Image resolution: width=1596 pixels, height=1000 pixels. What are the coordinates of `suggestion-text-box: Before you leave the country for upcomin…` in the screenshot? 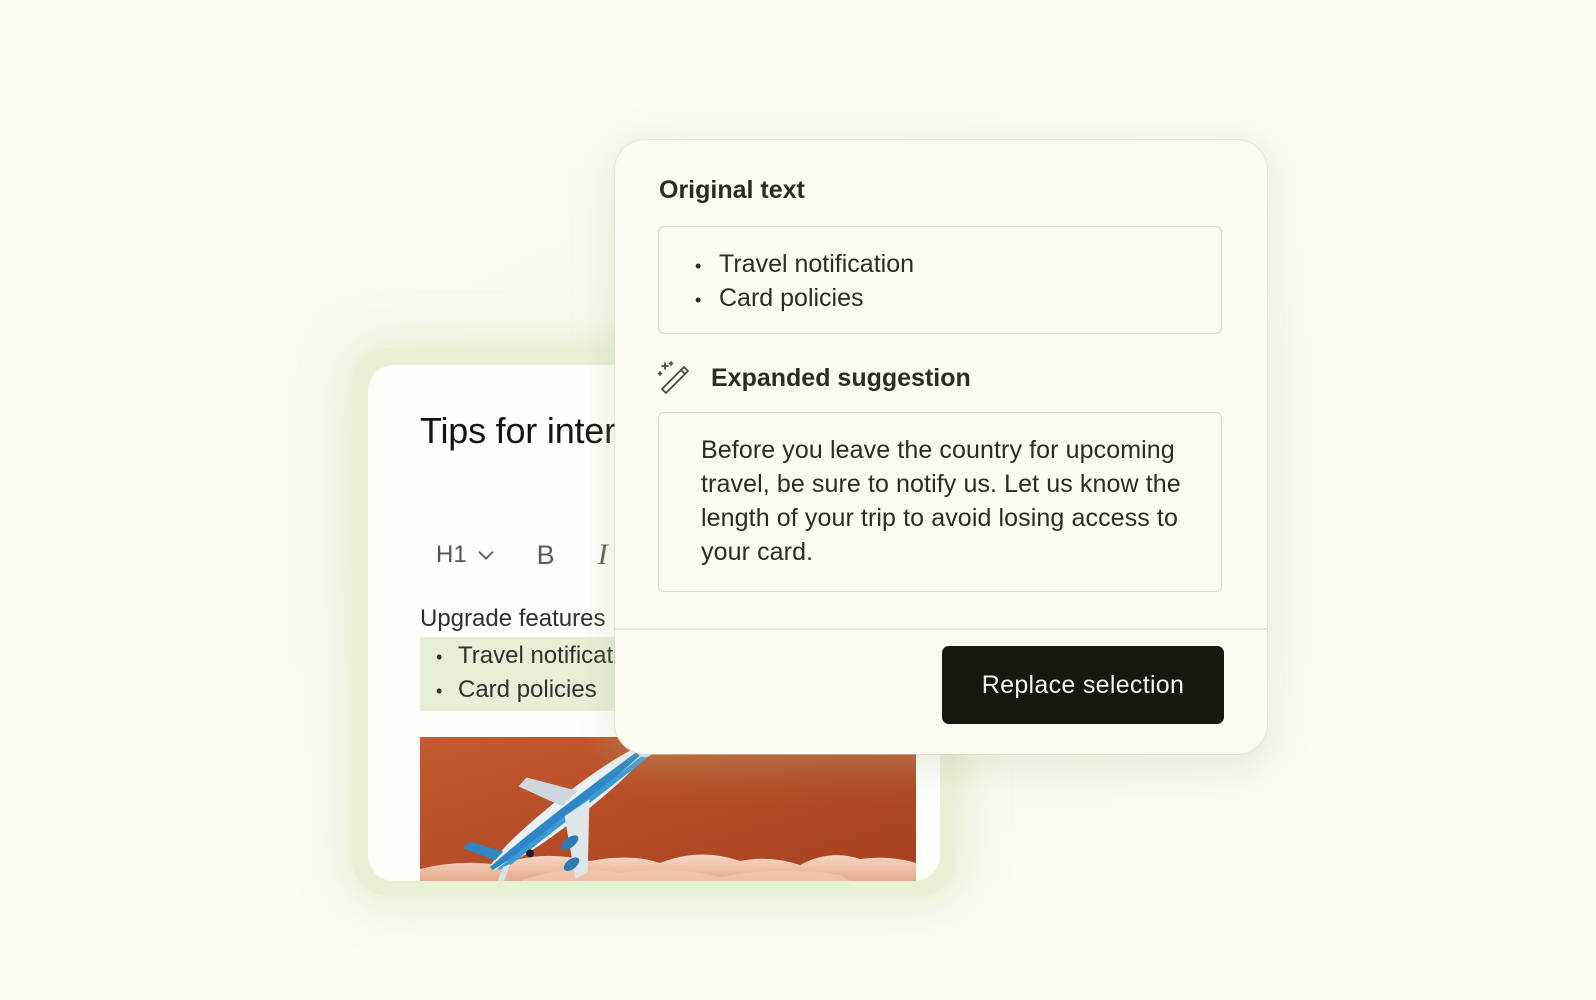 It's located at (940, 502).